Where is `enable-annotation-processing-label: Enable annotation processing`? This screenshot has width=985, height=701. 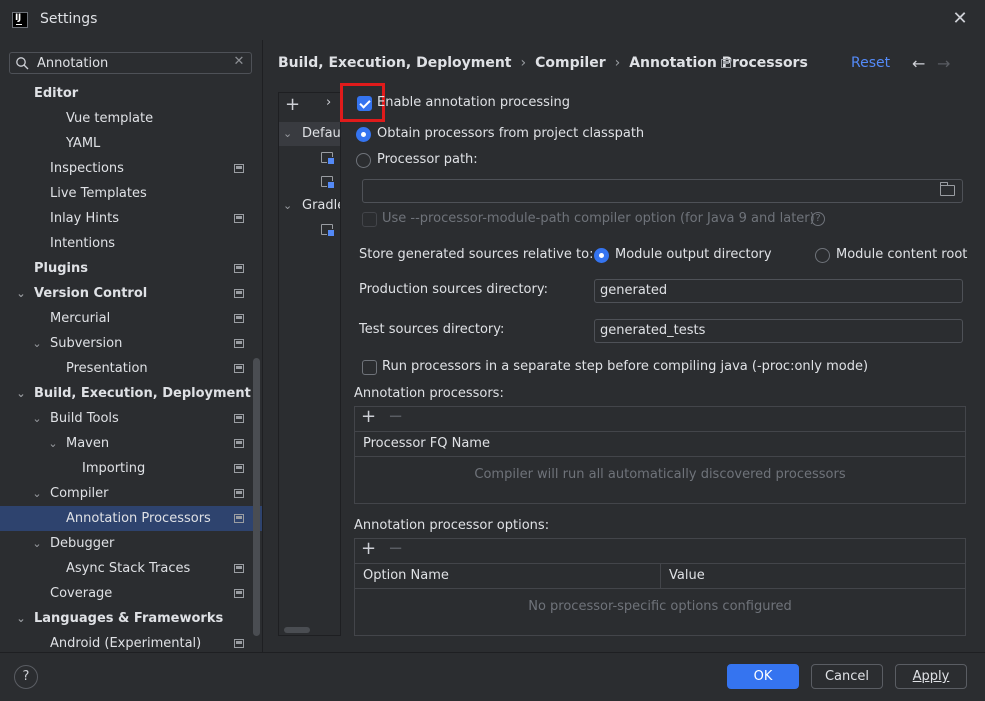 enable-annotation-processing-label: Enable annotation processing is located at coordinates (473, 102).